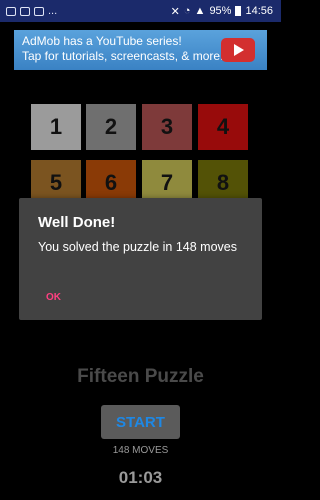 Image resolution: width=320 pixels, height=500 pixels. Describe the element at coordinates (238, 50) in the screenshot. I see `youtube-play-icon` at that location.